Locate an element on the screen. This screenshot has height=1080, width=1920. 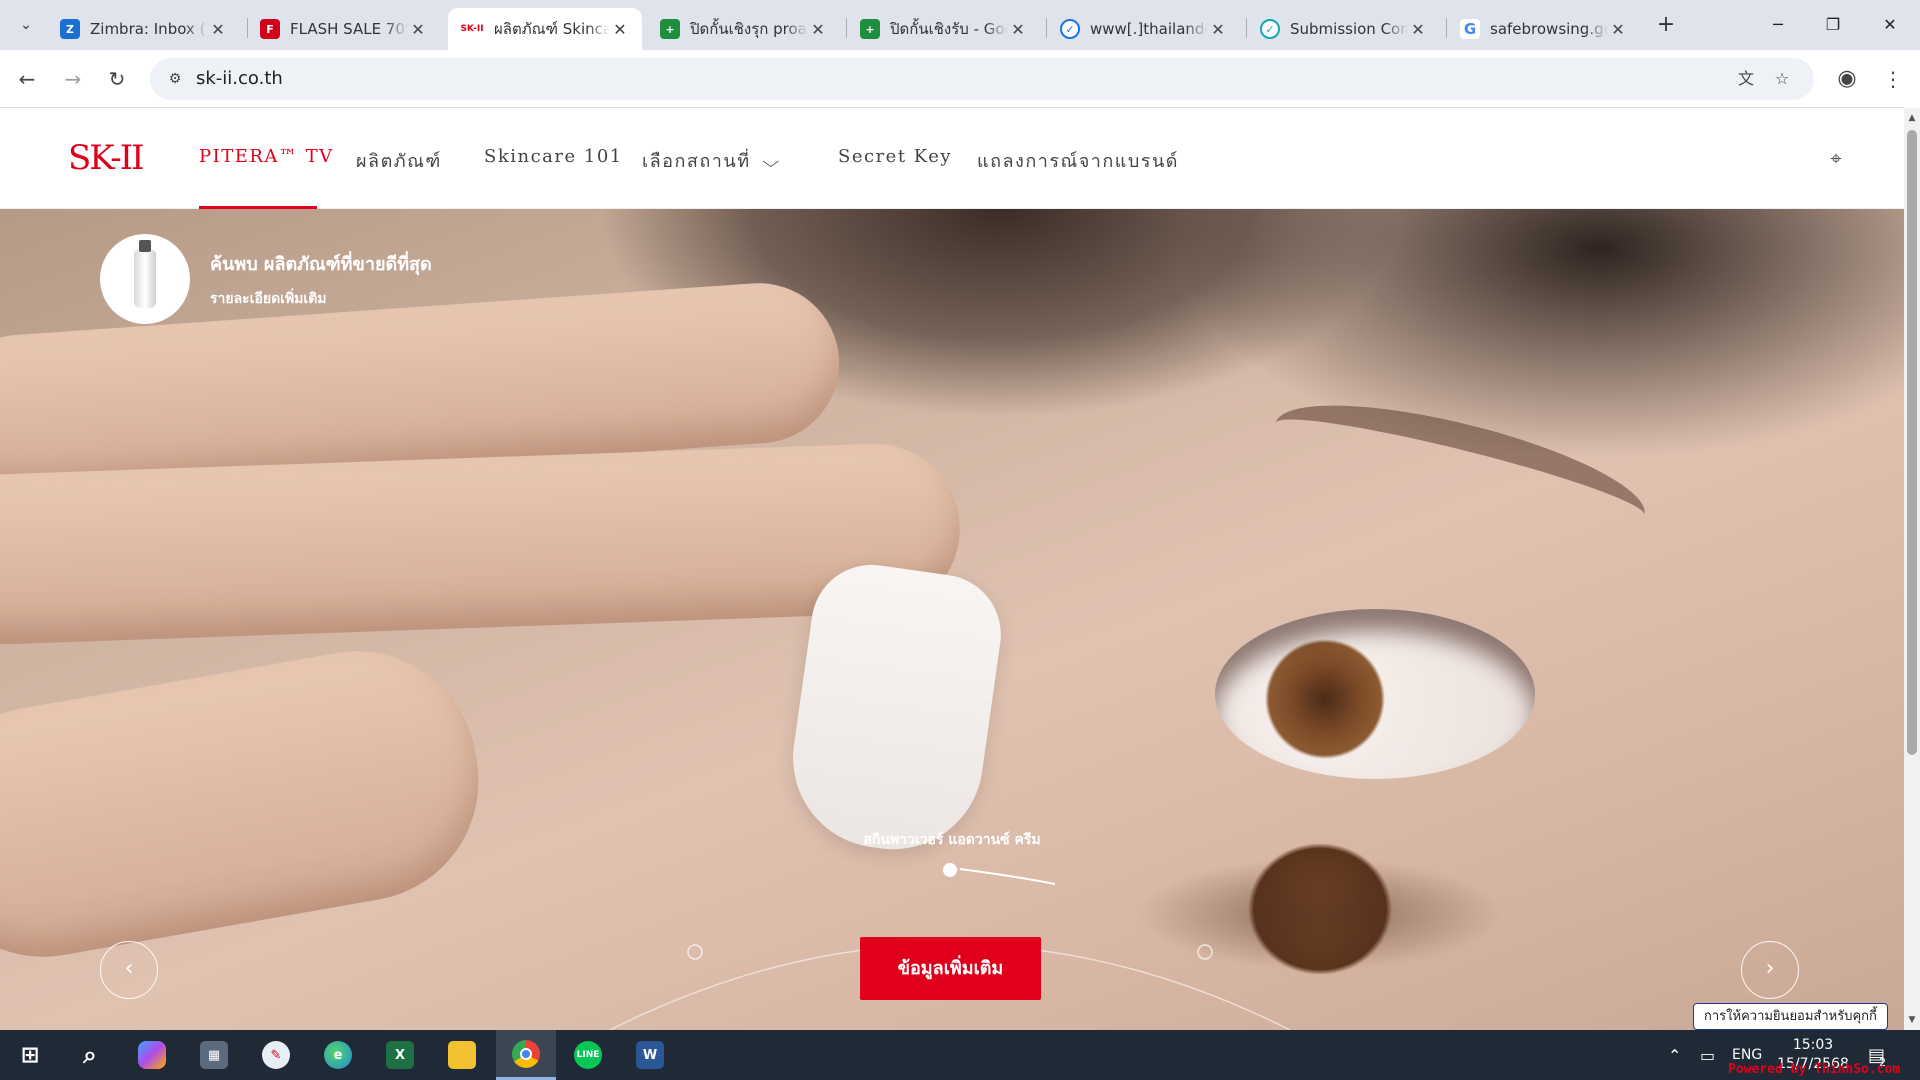
line-icon: LINE is located at coordinates (588, 1055).